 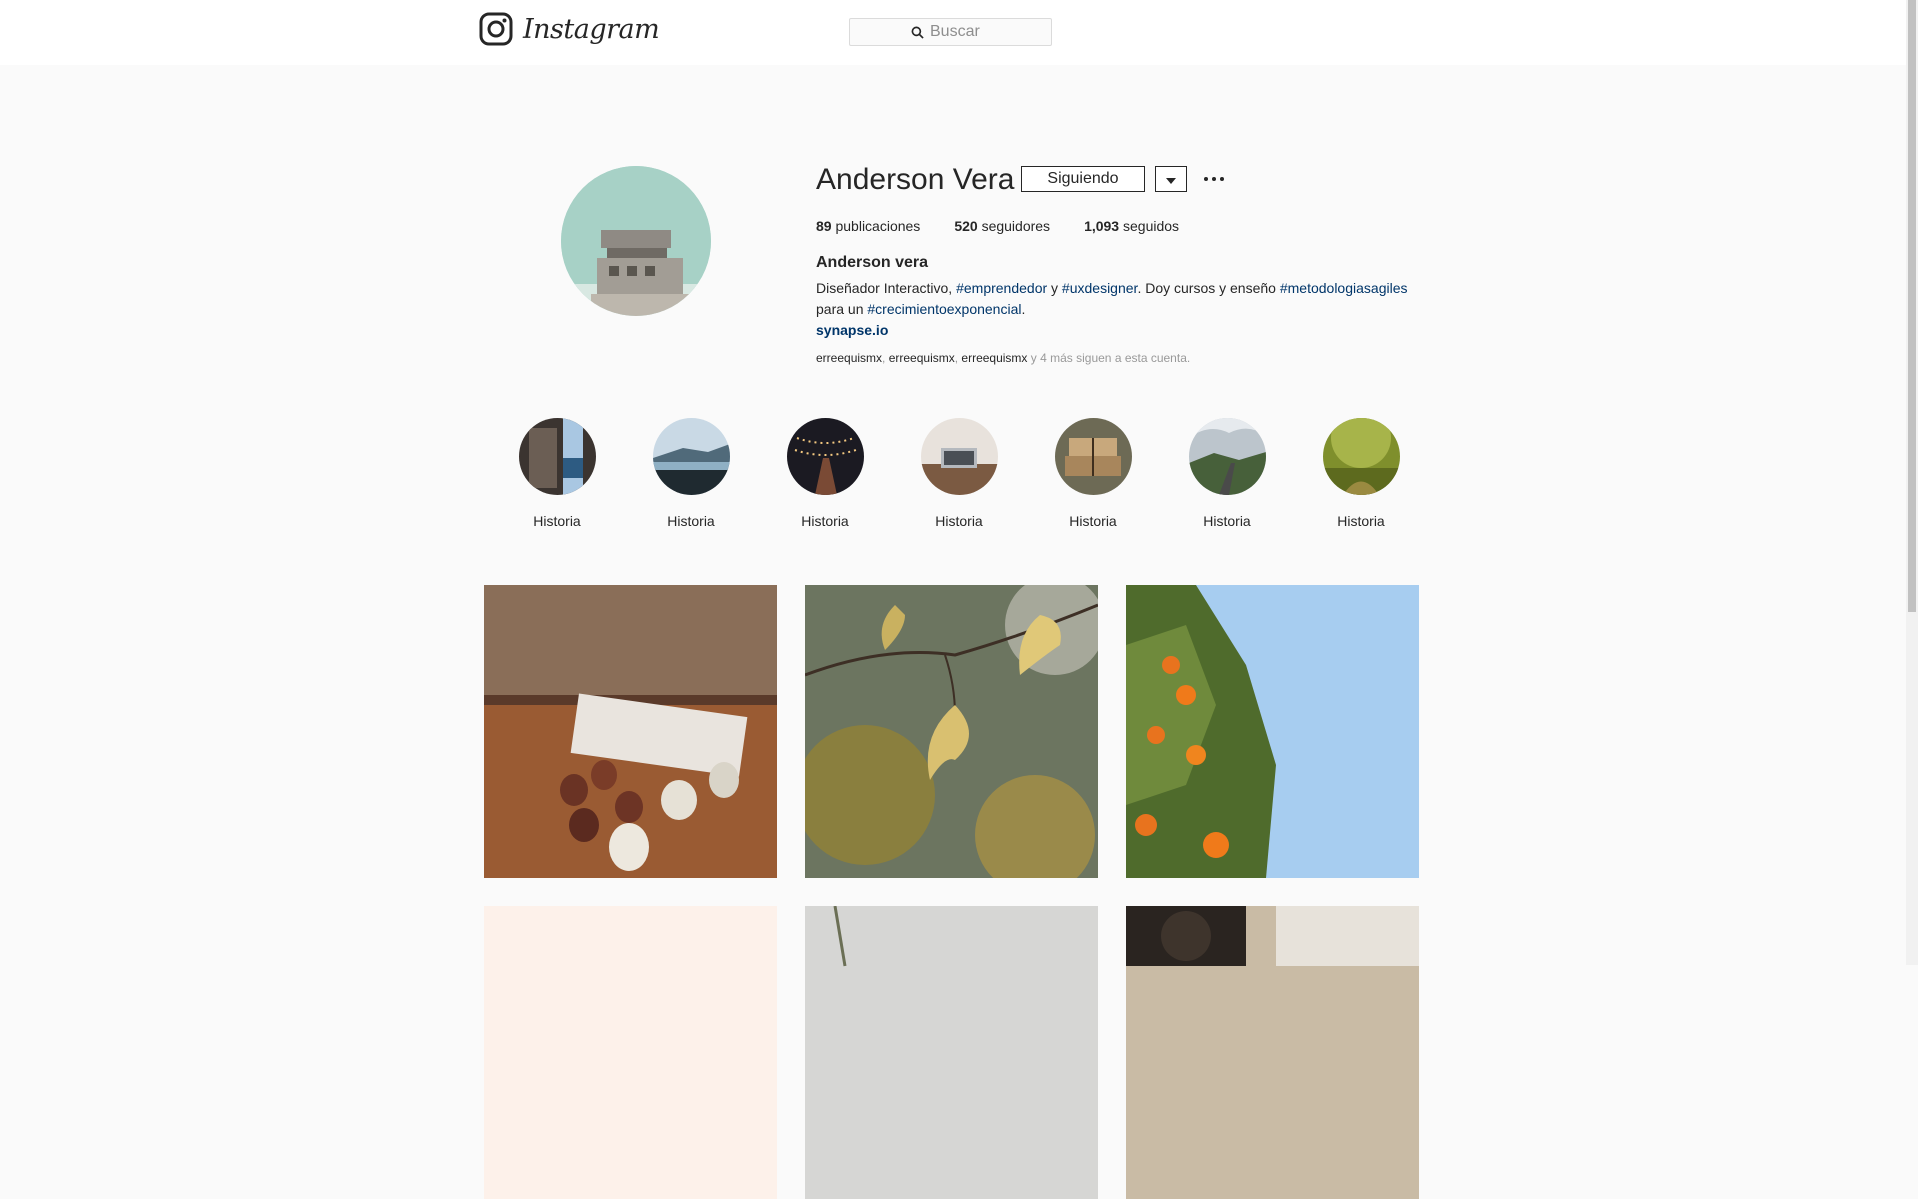 I want to click on bio-text: ., so click(x=1023, y=309).